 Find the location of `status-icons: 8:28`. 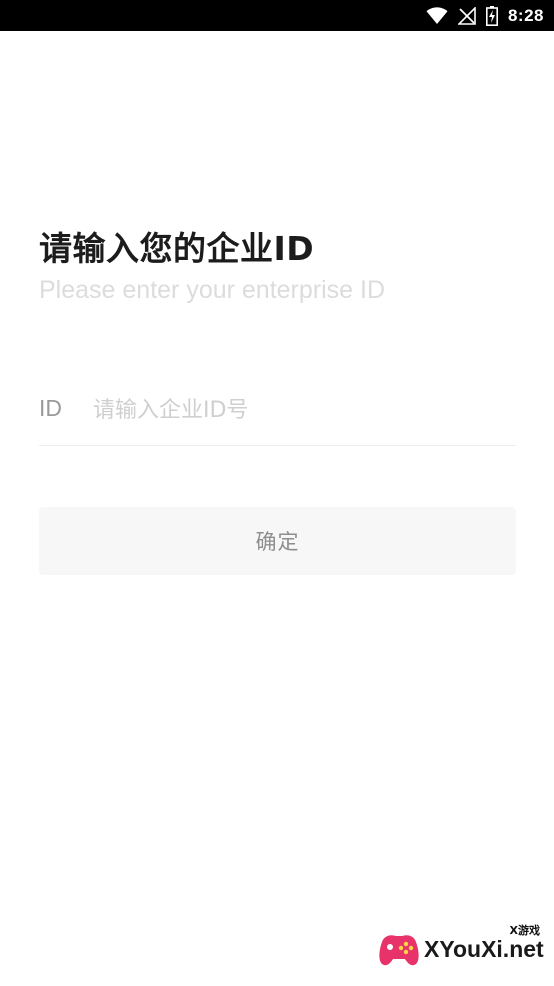

status-icons: 8:28 is located at coordinates (485, 15).